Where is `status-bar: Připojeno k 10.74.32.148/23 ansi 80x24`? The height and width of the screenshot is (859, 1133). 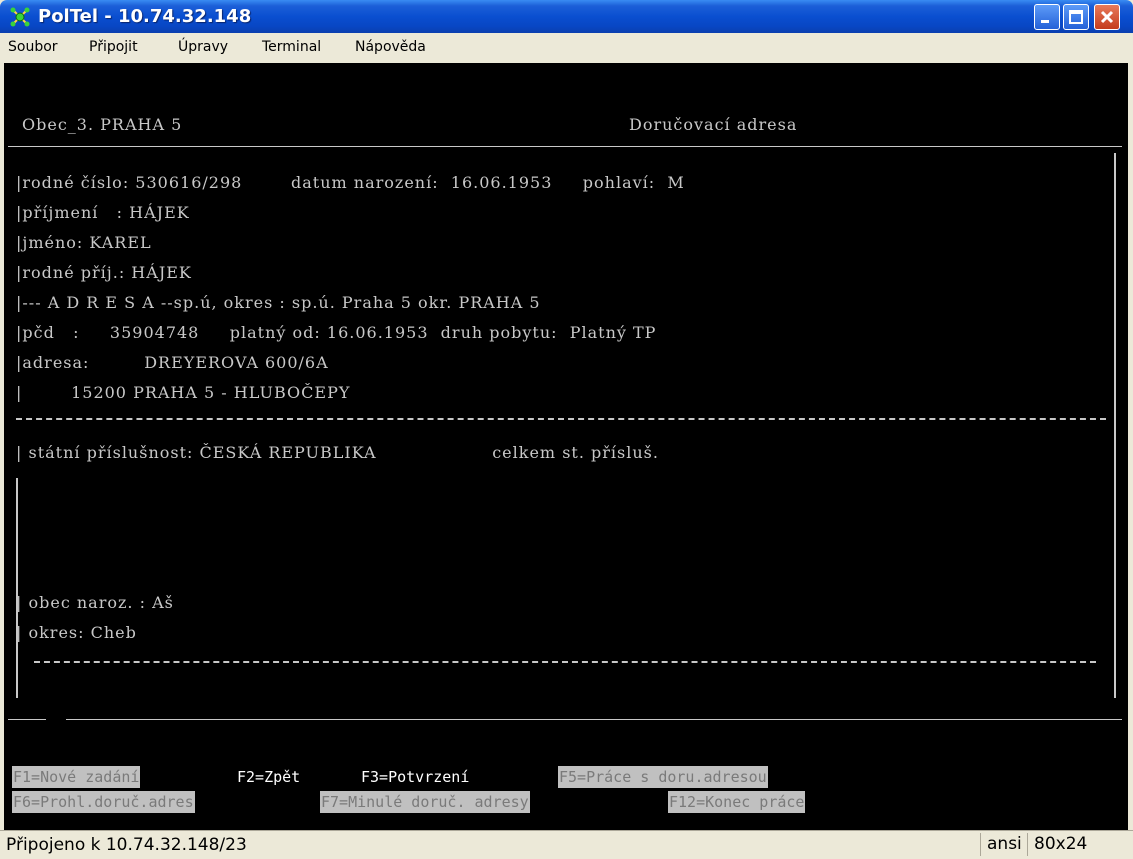
status-bar: Připojeno k 10.74.32.148/23 ansi 80x24 is located at coordinates (566, 844).